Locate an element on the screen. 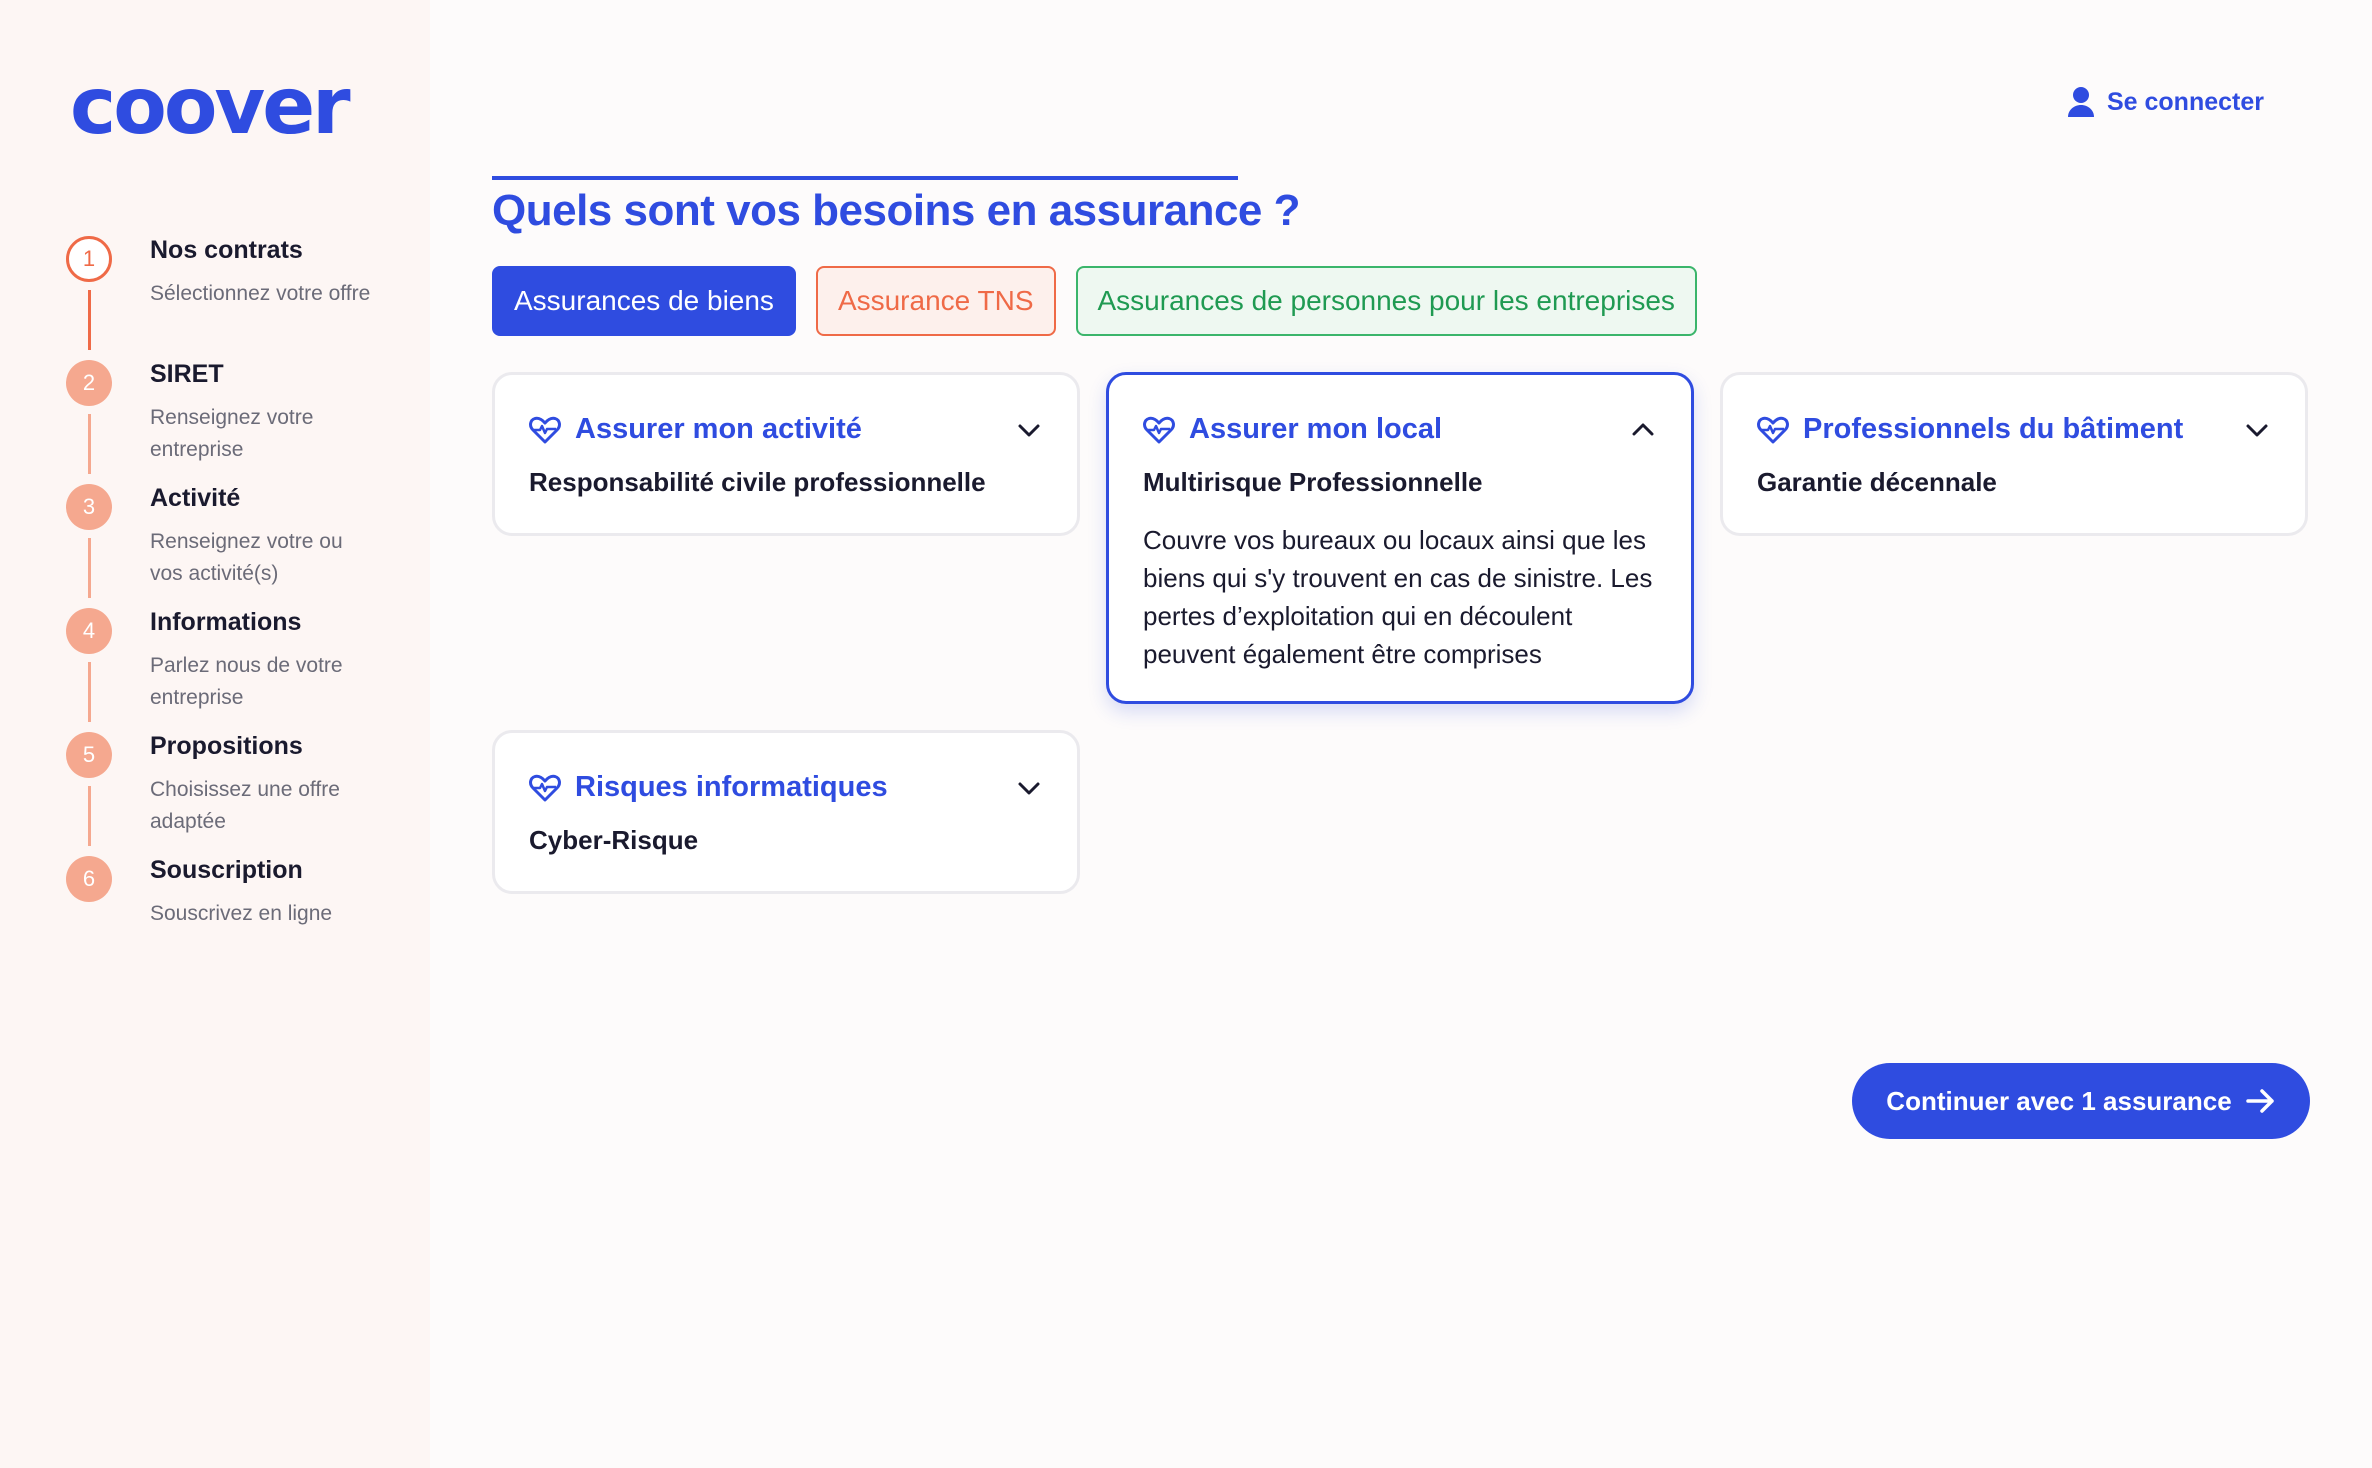 The height and width of the screenshot is (1468, 2372). user-icon is located at coordinates (2081, 102).